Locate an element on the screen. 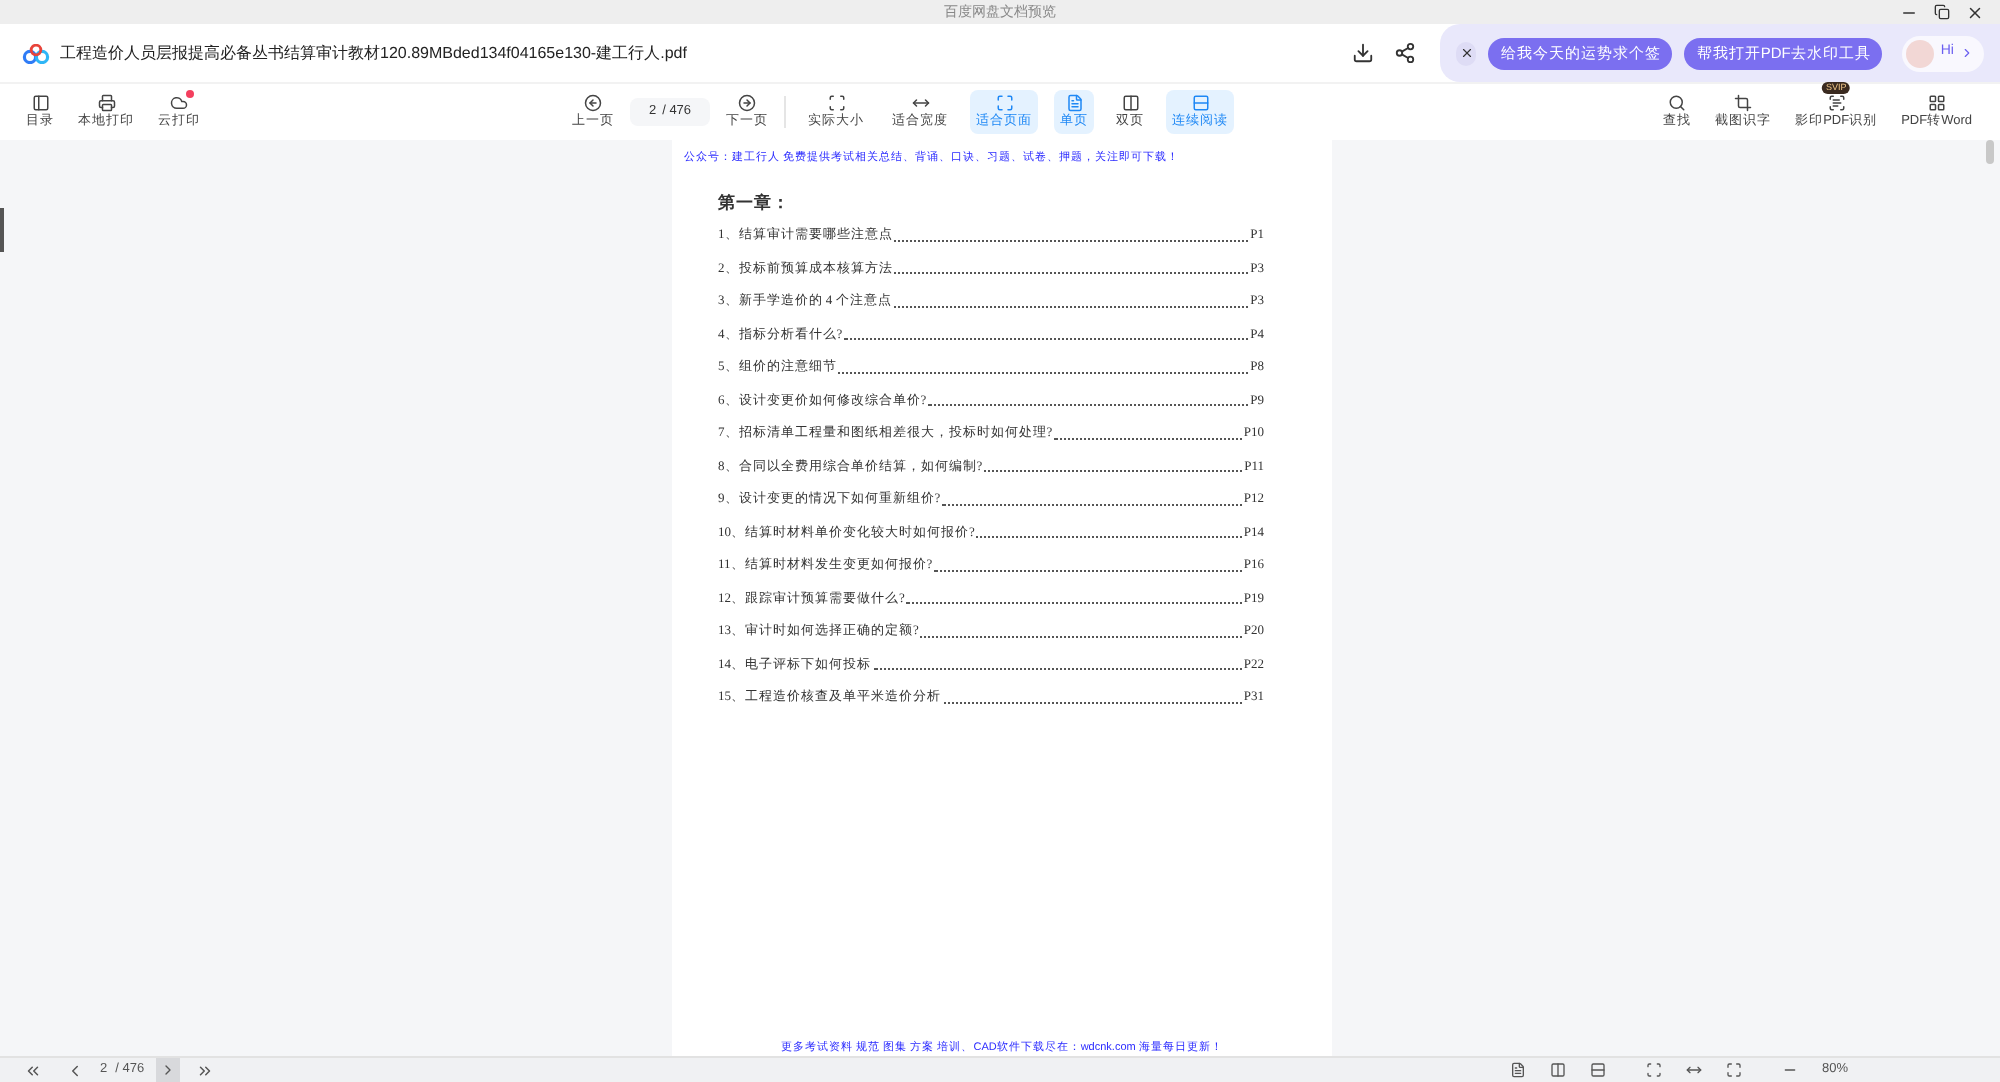 The image size is (2000, 1082). fit-page-icon is located at coordinates (1733, 1070).